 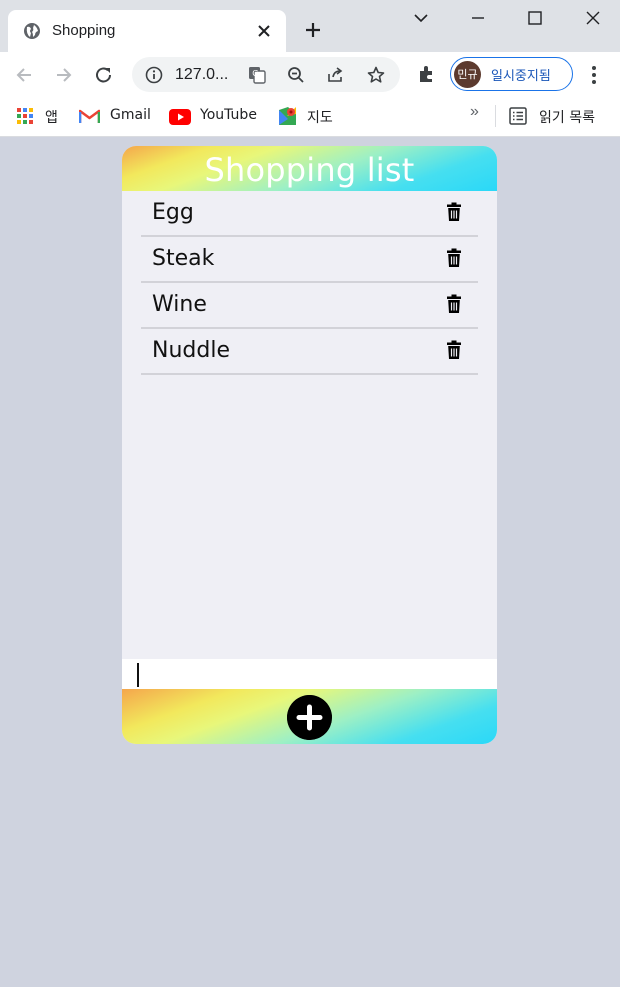 I want to click on close-window-icon, so click(x=593, y=18).